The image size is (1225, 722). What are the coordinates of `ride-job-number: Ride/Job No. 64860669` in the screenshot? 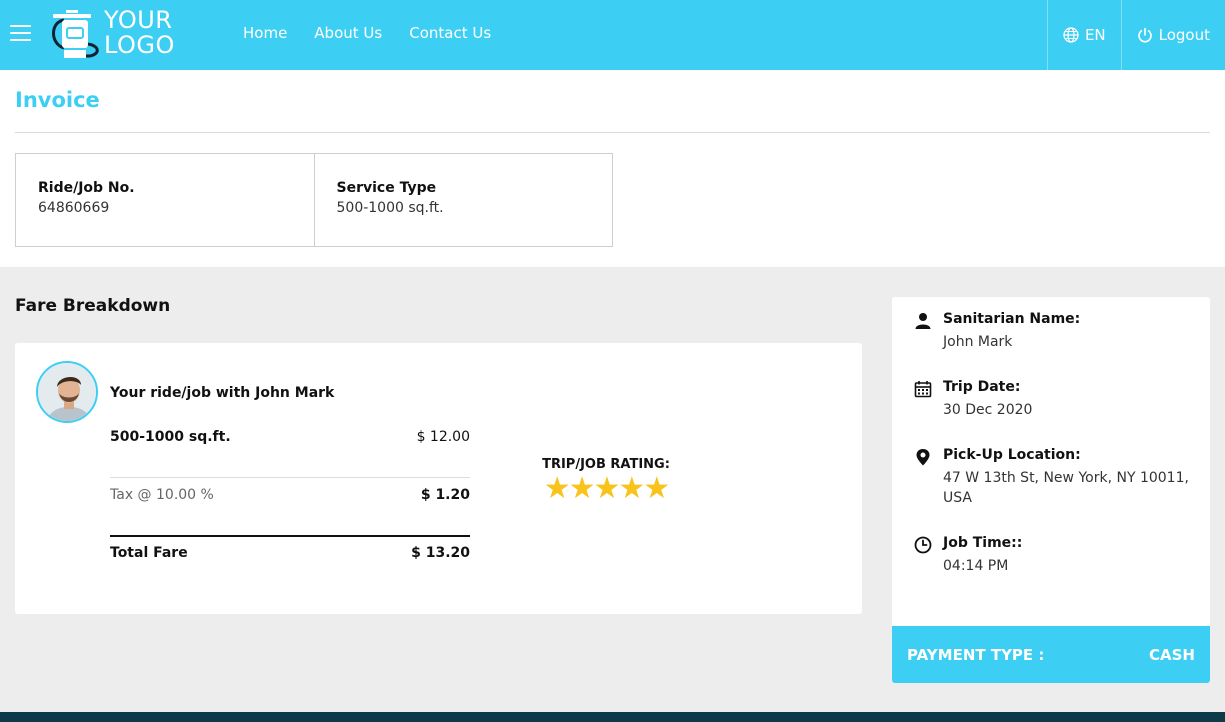 It's located at (165, 200).